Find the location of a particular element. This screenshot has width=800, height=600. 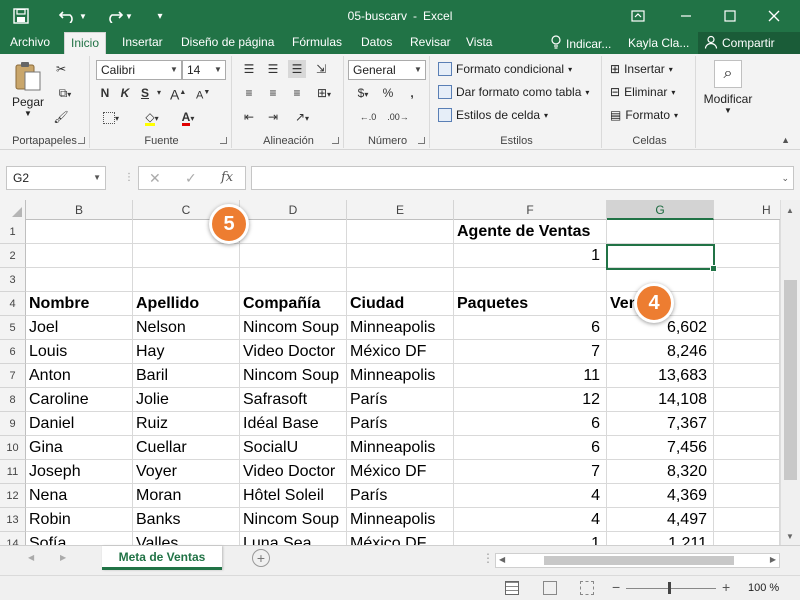

clipboard-launcher-icon is located at coordinates (81, 140).